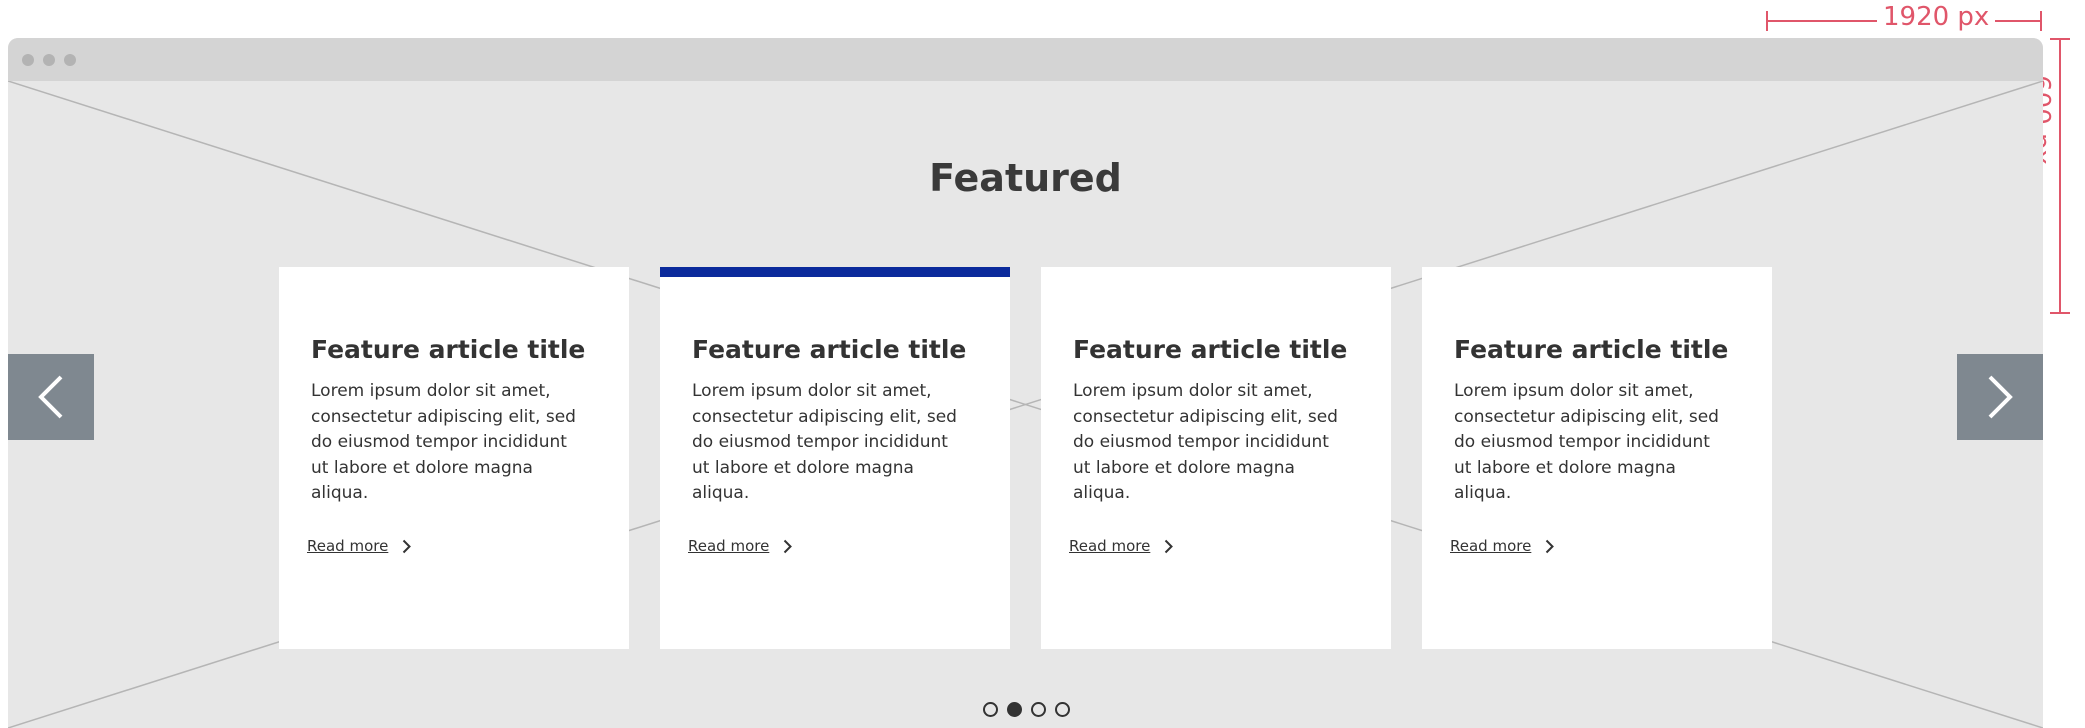  I want to click on section-title: Featured, so click(1025, 178).